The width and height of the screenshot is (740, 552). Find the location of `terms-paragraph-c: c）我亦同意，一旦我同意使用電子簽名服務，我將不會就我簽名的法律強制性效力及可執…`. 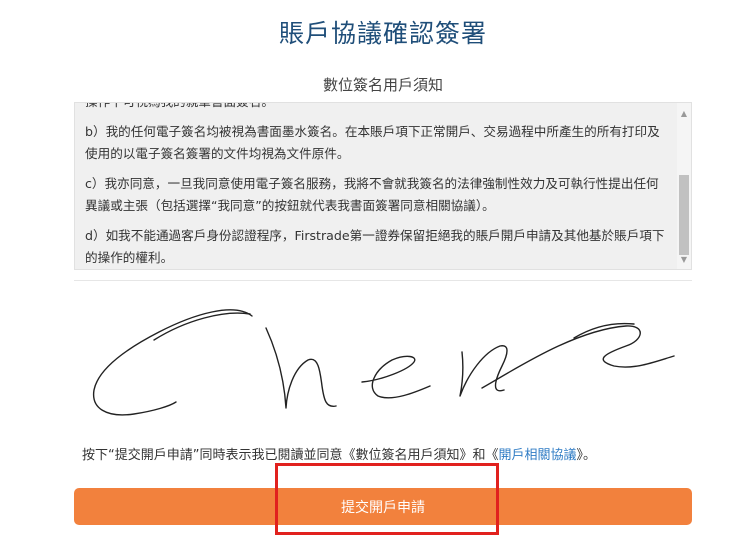

terms-paragraph-c: c）我亦同意，一旦我同意使用電子簽名服務，我將不會就我簽名的法律強制性效力及可執… is located at coordinates (372, 194).